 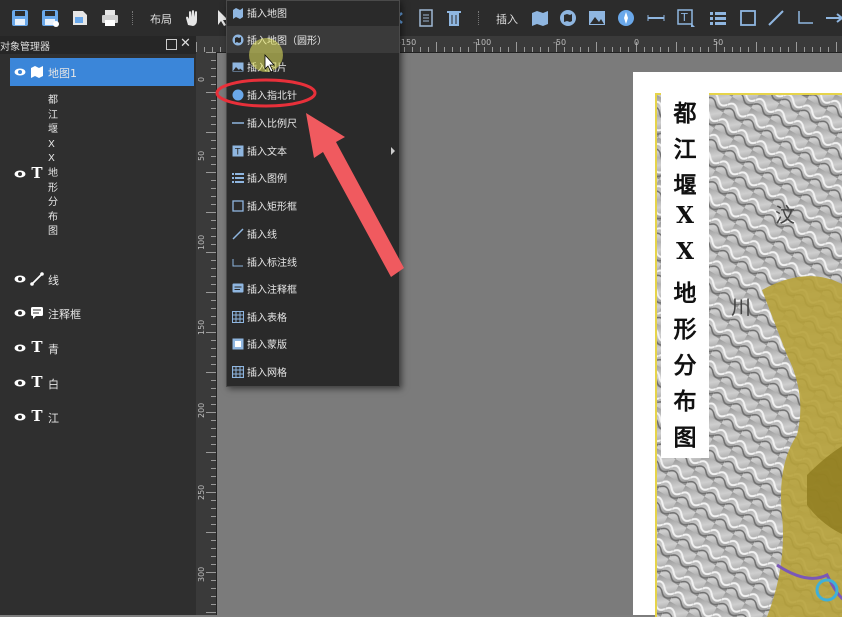 I want to click on tutorial-annotation-overlay, so click(x=309, y=157).